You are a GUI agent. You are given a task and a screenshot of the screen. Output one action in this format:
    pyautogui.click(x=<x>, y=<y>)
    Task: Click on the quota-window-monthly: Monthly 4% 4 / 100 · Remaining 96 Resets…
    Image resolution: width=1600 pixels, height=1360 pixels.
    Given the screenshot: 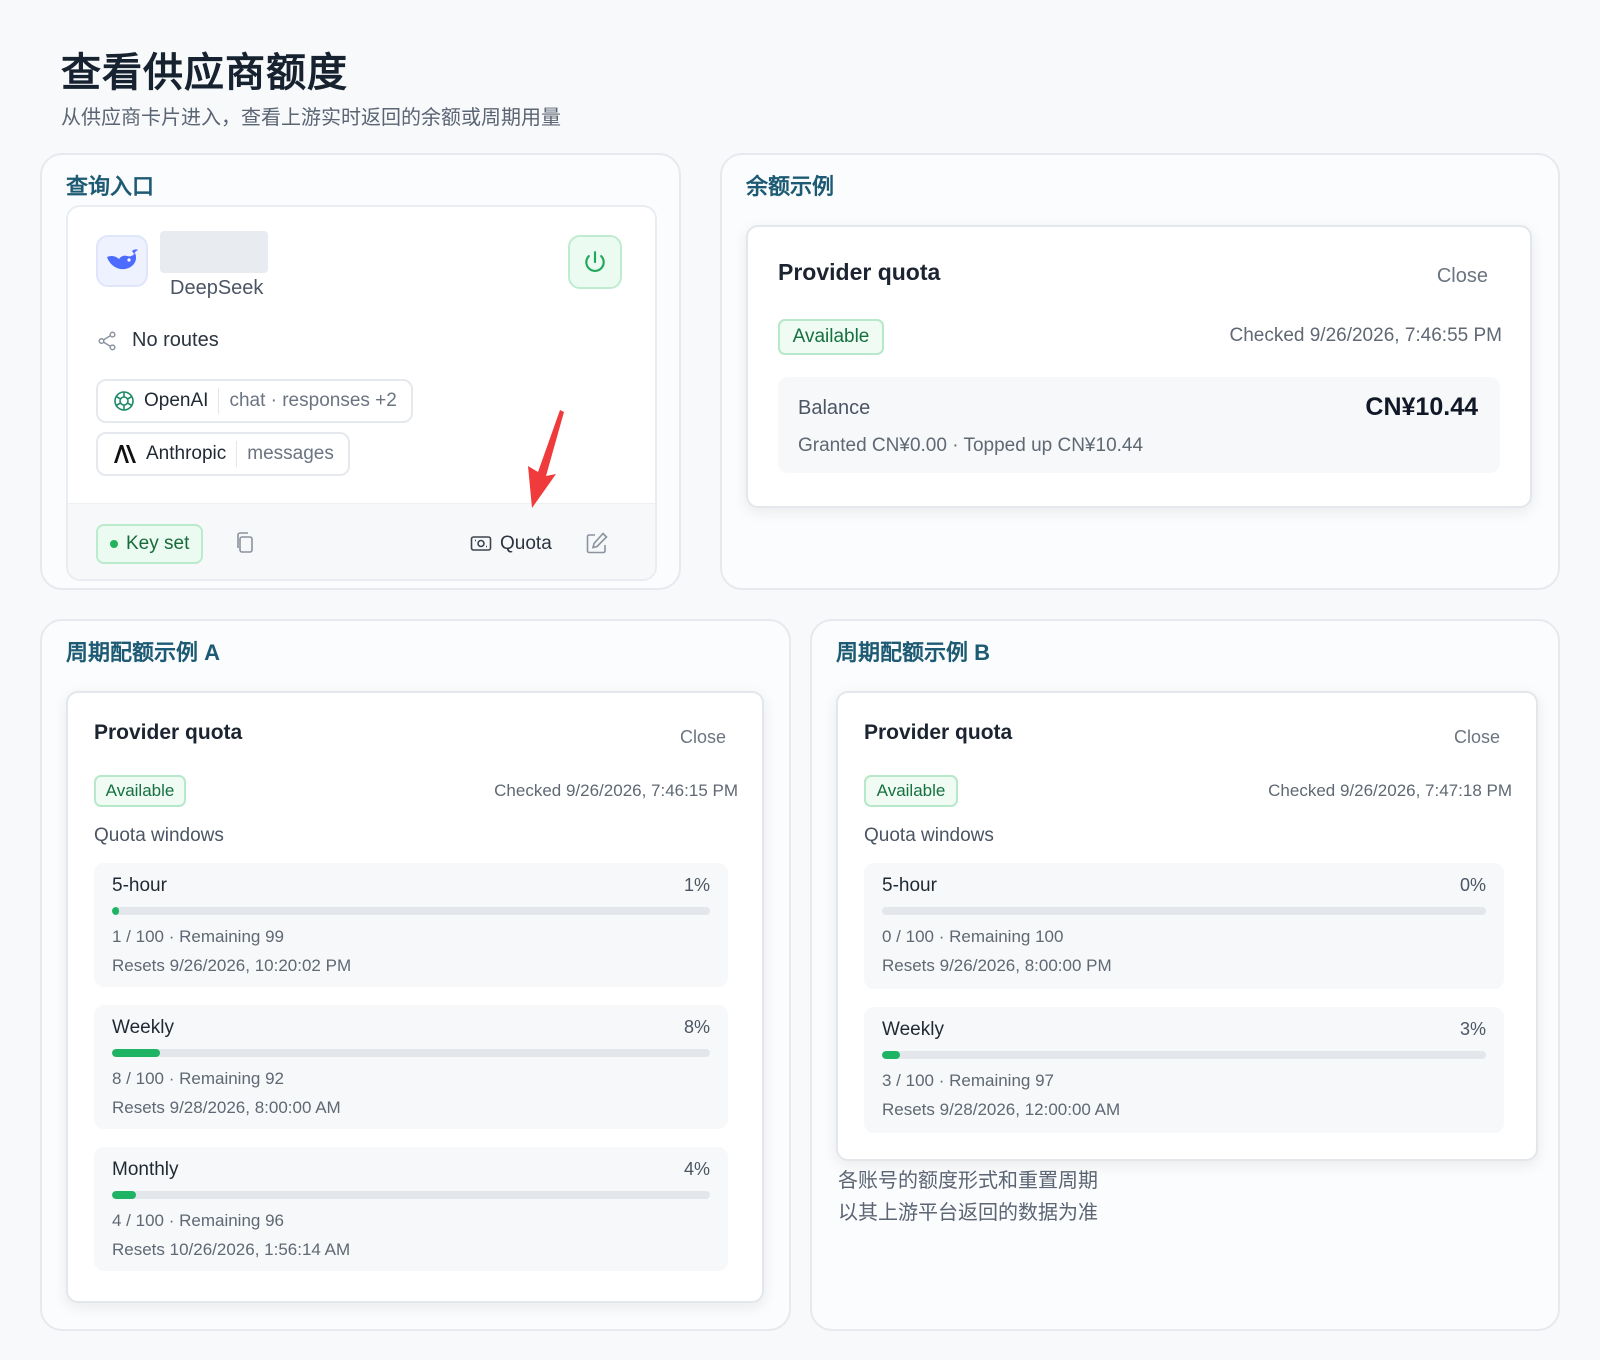 What is the action you would take?
    pyautogui.click(x=411, y=1209)
    